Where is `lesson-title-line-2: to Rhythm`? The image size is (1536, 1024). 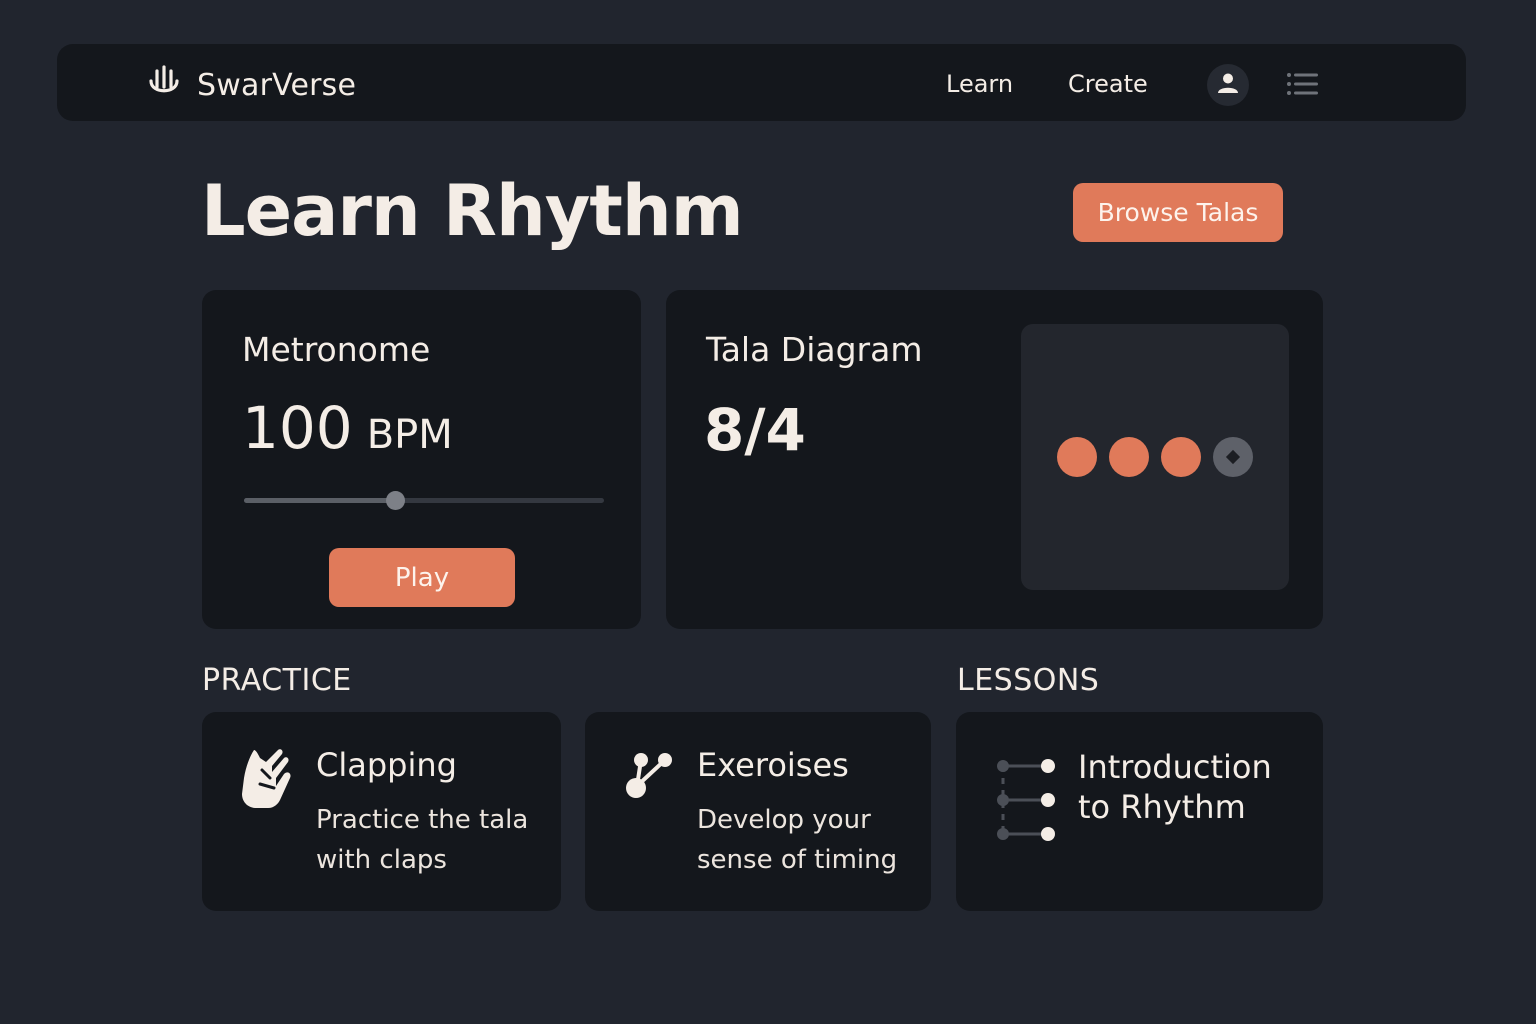 lesson-title-line-2: to Rhythm is located at coordinates (1162, 807).